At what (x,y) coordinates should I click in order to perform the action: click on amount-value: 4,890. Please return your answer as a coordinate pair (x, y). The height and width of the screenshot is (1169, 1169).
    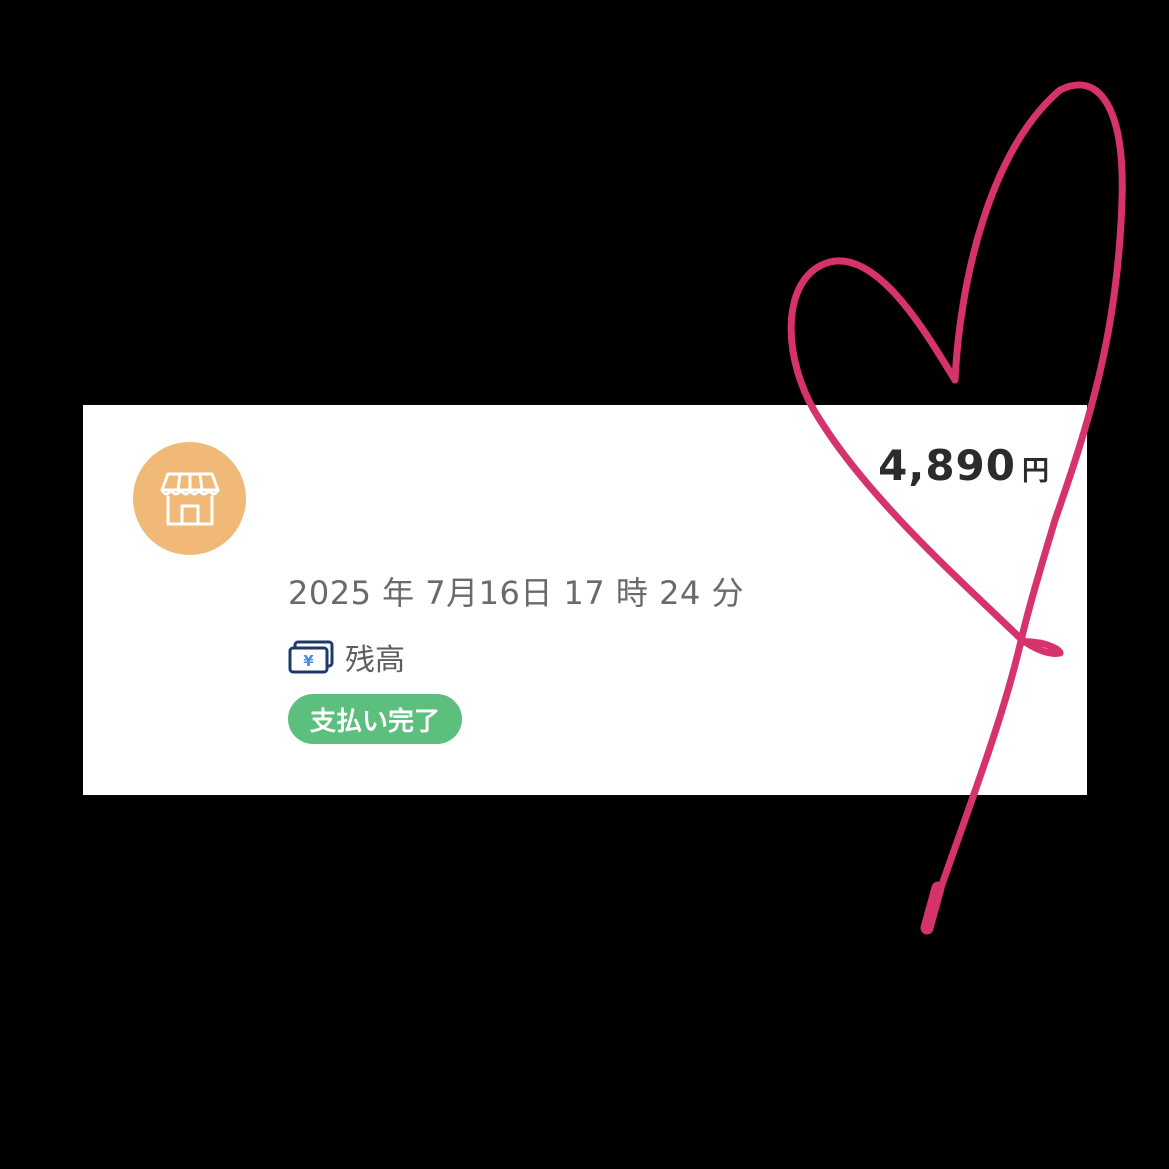
    Looking at the image, I should click on (947, 465).